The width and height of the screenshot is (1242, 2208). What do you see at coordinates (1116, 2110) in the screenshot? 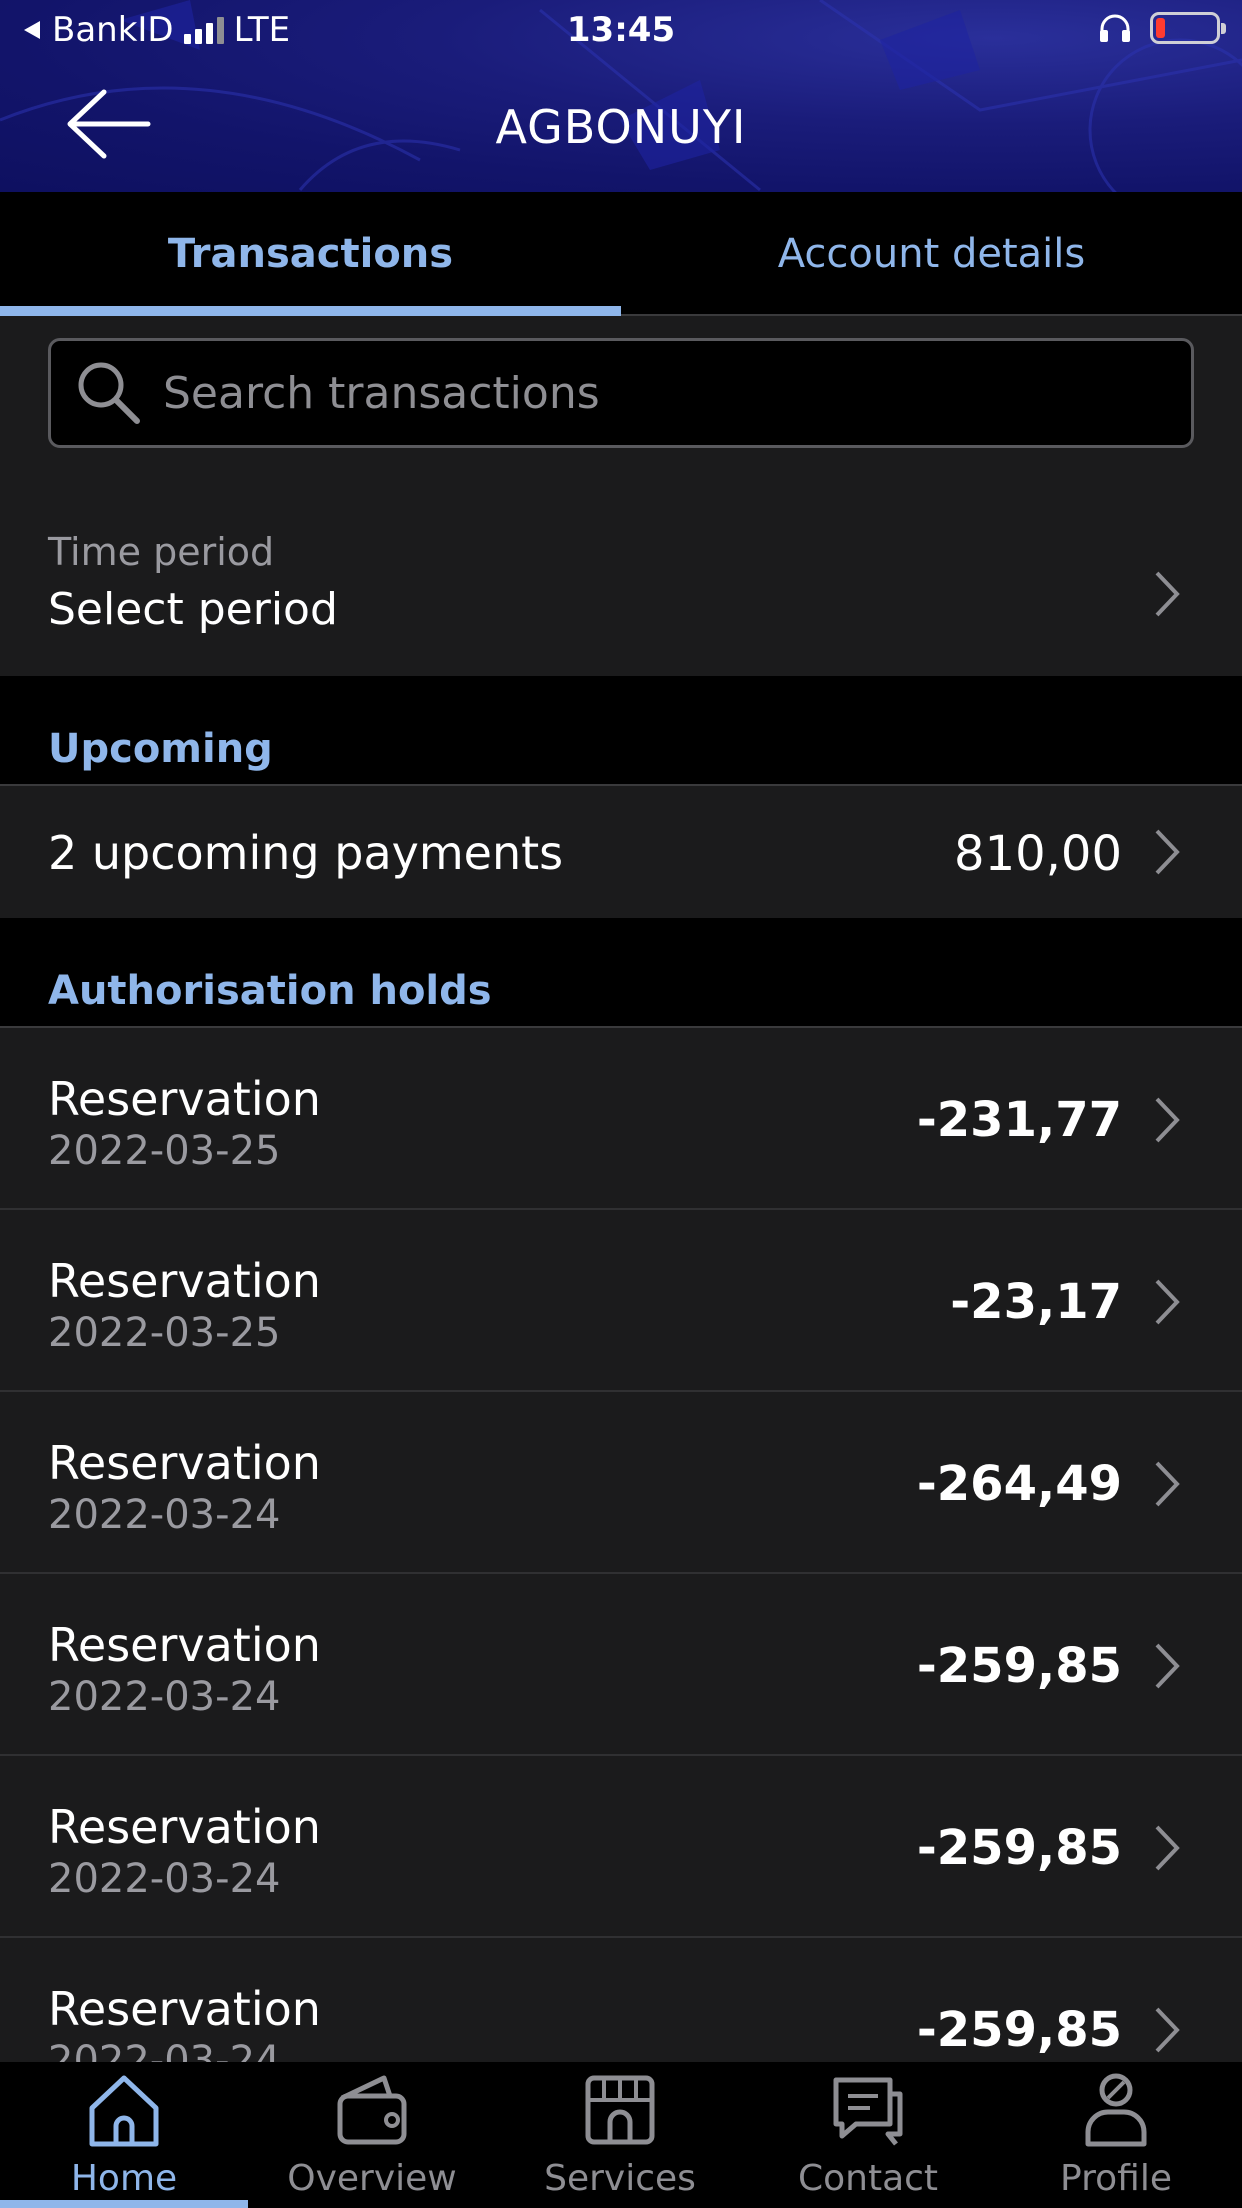
I see `profile-icon` at bounding box center [1116, 2110].